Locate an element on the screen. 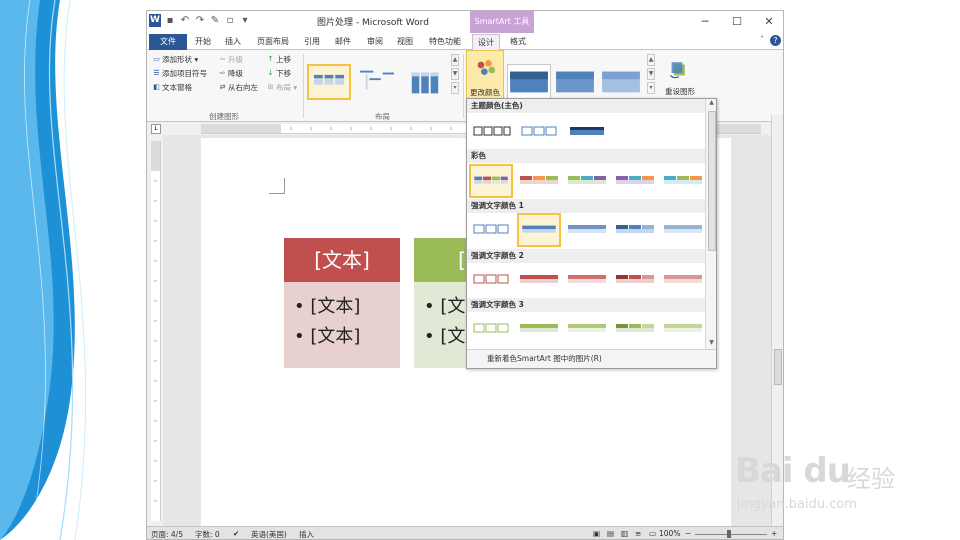 The image size is (960, 540). format-painter-icon: ✎ is located at coordinates (215, 20).